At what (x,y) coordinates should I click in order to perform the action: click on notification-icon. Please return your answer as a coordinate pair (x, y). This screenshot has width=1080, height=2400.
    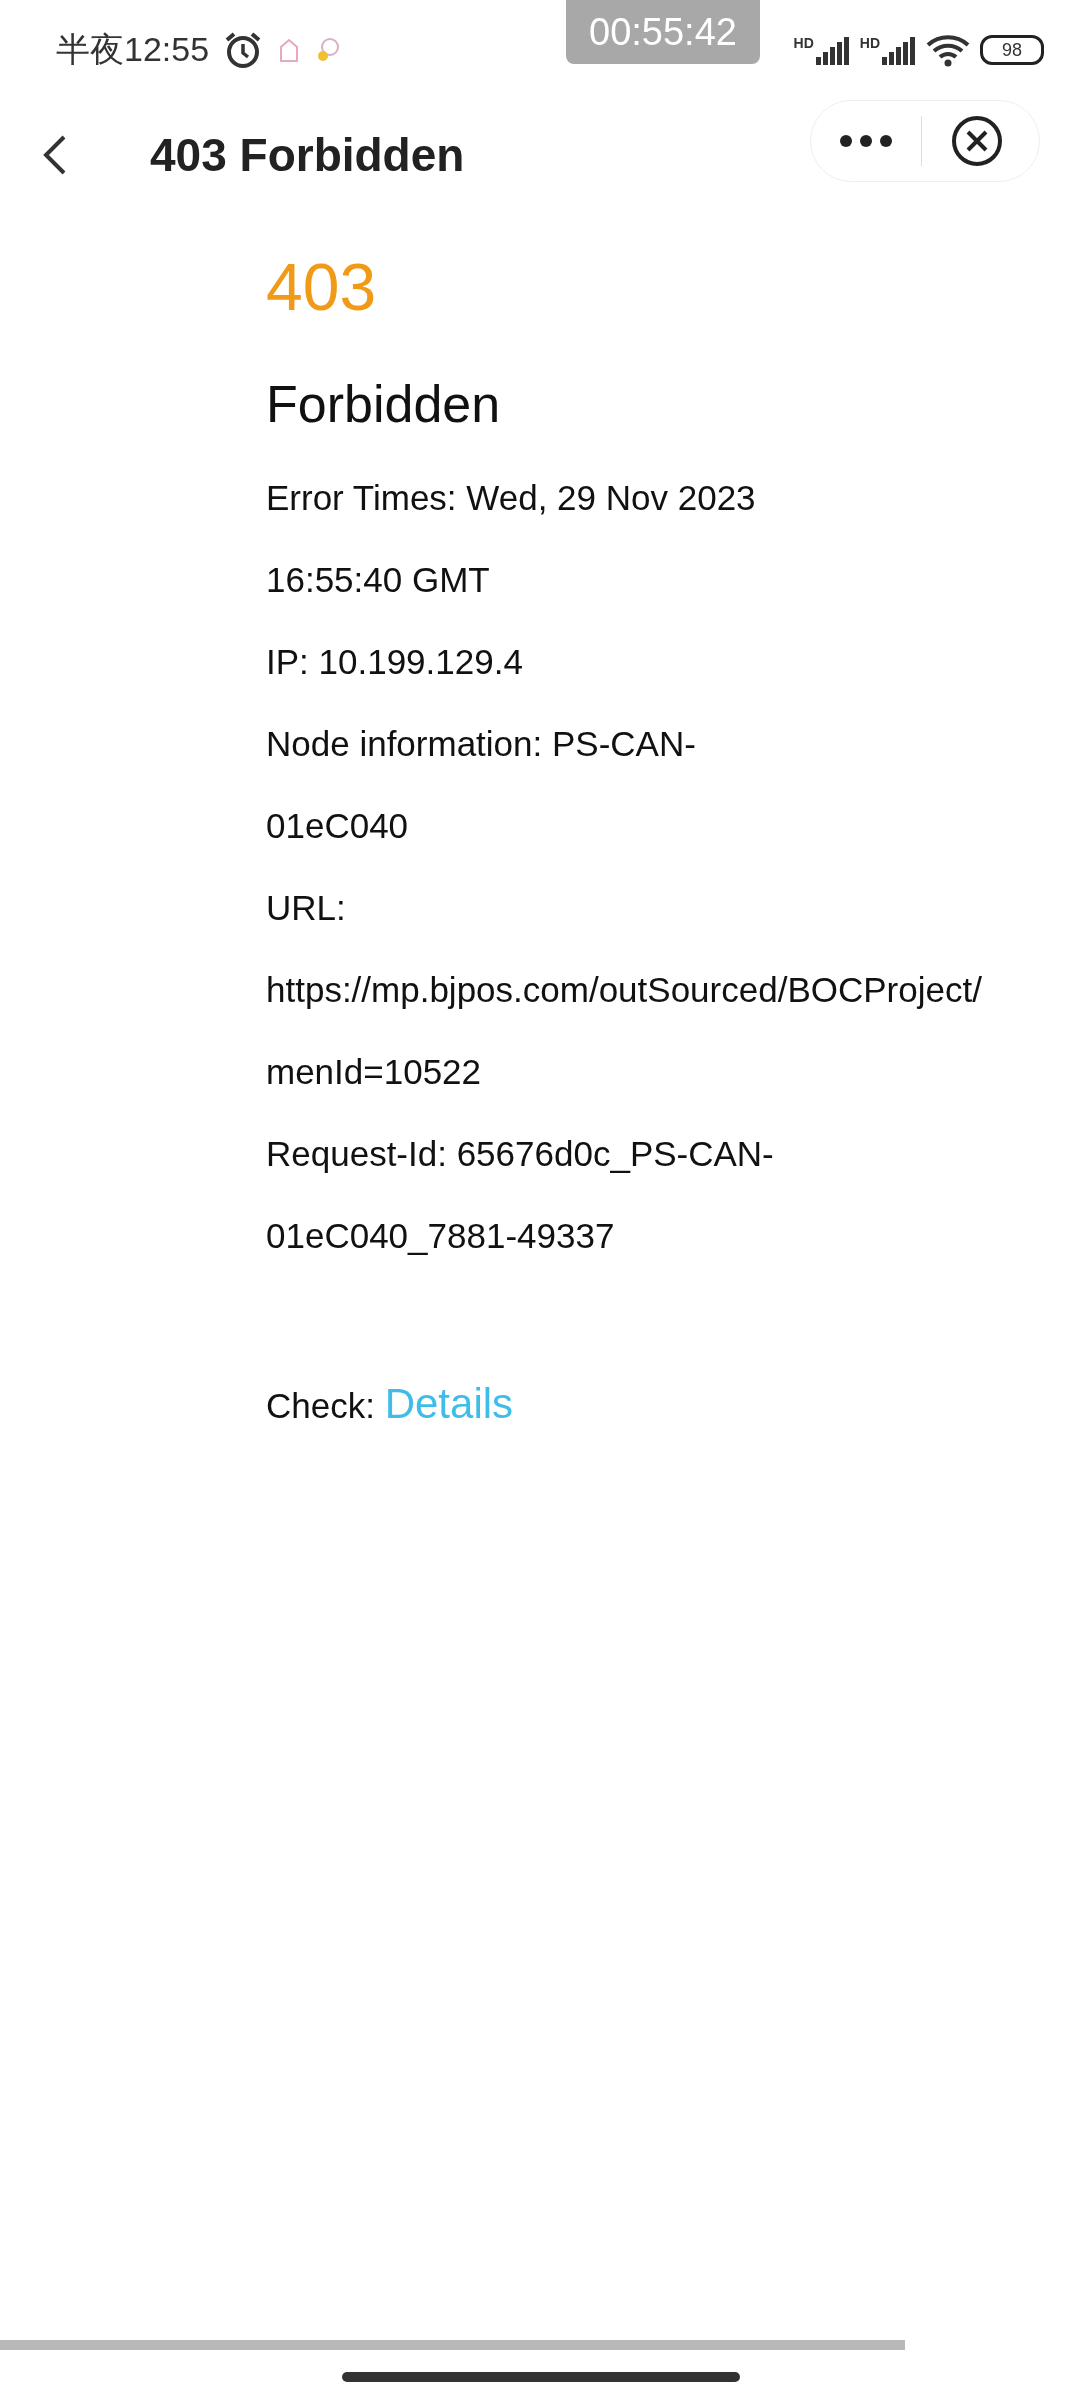
    Looking at the image, I should click on (328, 50).